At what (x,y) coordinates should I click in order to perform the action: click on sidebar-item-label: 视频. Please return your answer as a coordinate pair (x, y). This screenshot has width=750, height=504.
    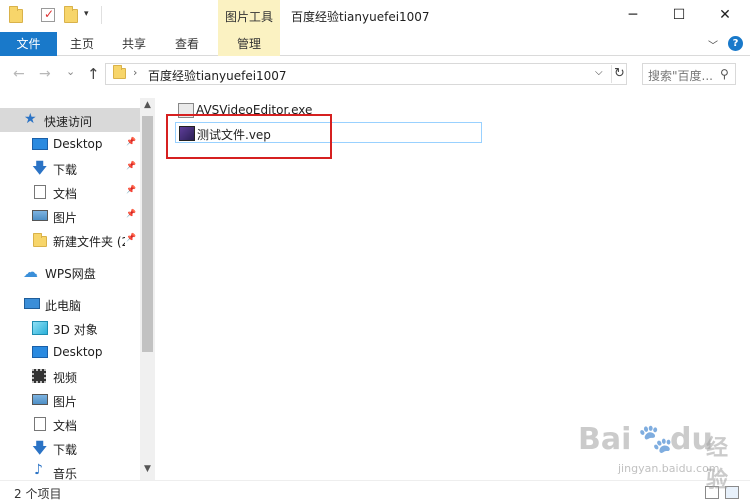
    Looking at the image, I should click on (65, 378).